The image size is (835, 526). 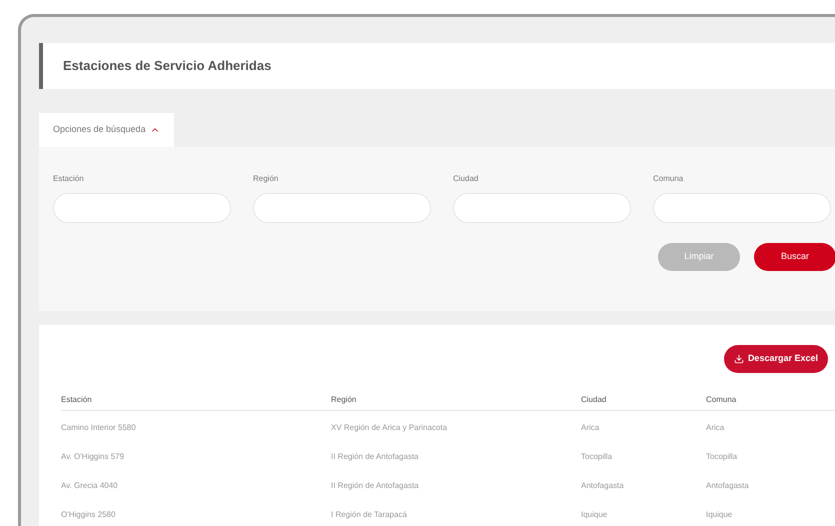 What do you see at coordinates (389, 427) in the screenshot?
I see `table-cell: XV Región de Arica y Parinacota` at bounding box center [389, 427].